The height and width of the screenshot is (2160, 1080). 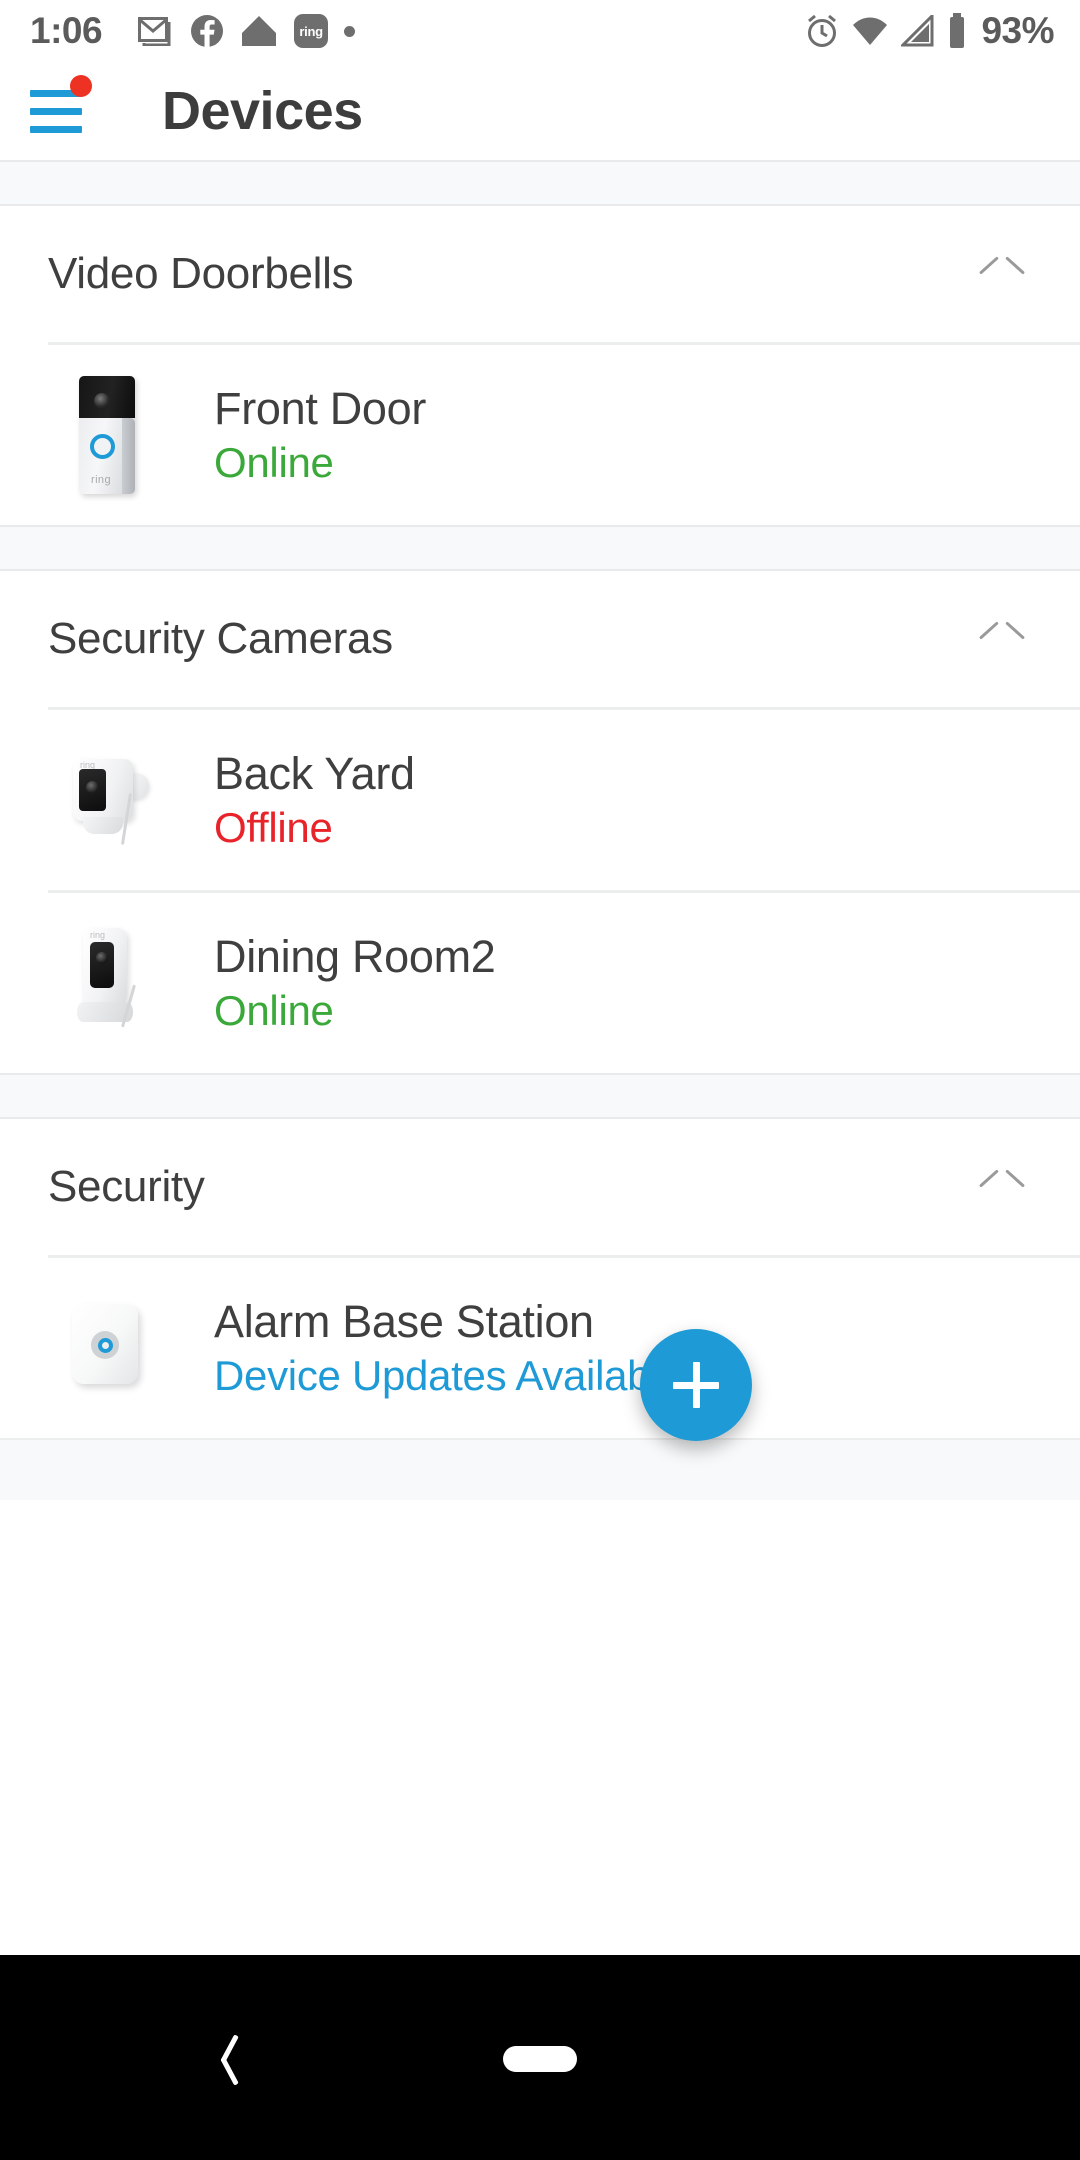 I want to click on home-pill-icon, so click(x=540, y=2059).